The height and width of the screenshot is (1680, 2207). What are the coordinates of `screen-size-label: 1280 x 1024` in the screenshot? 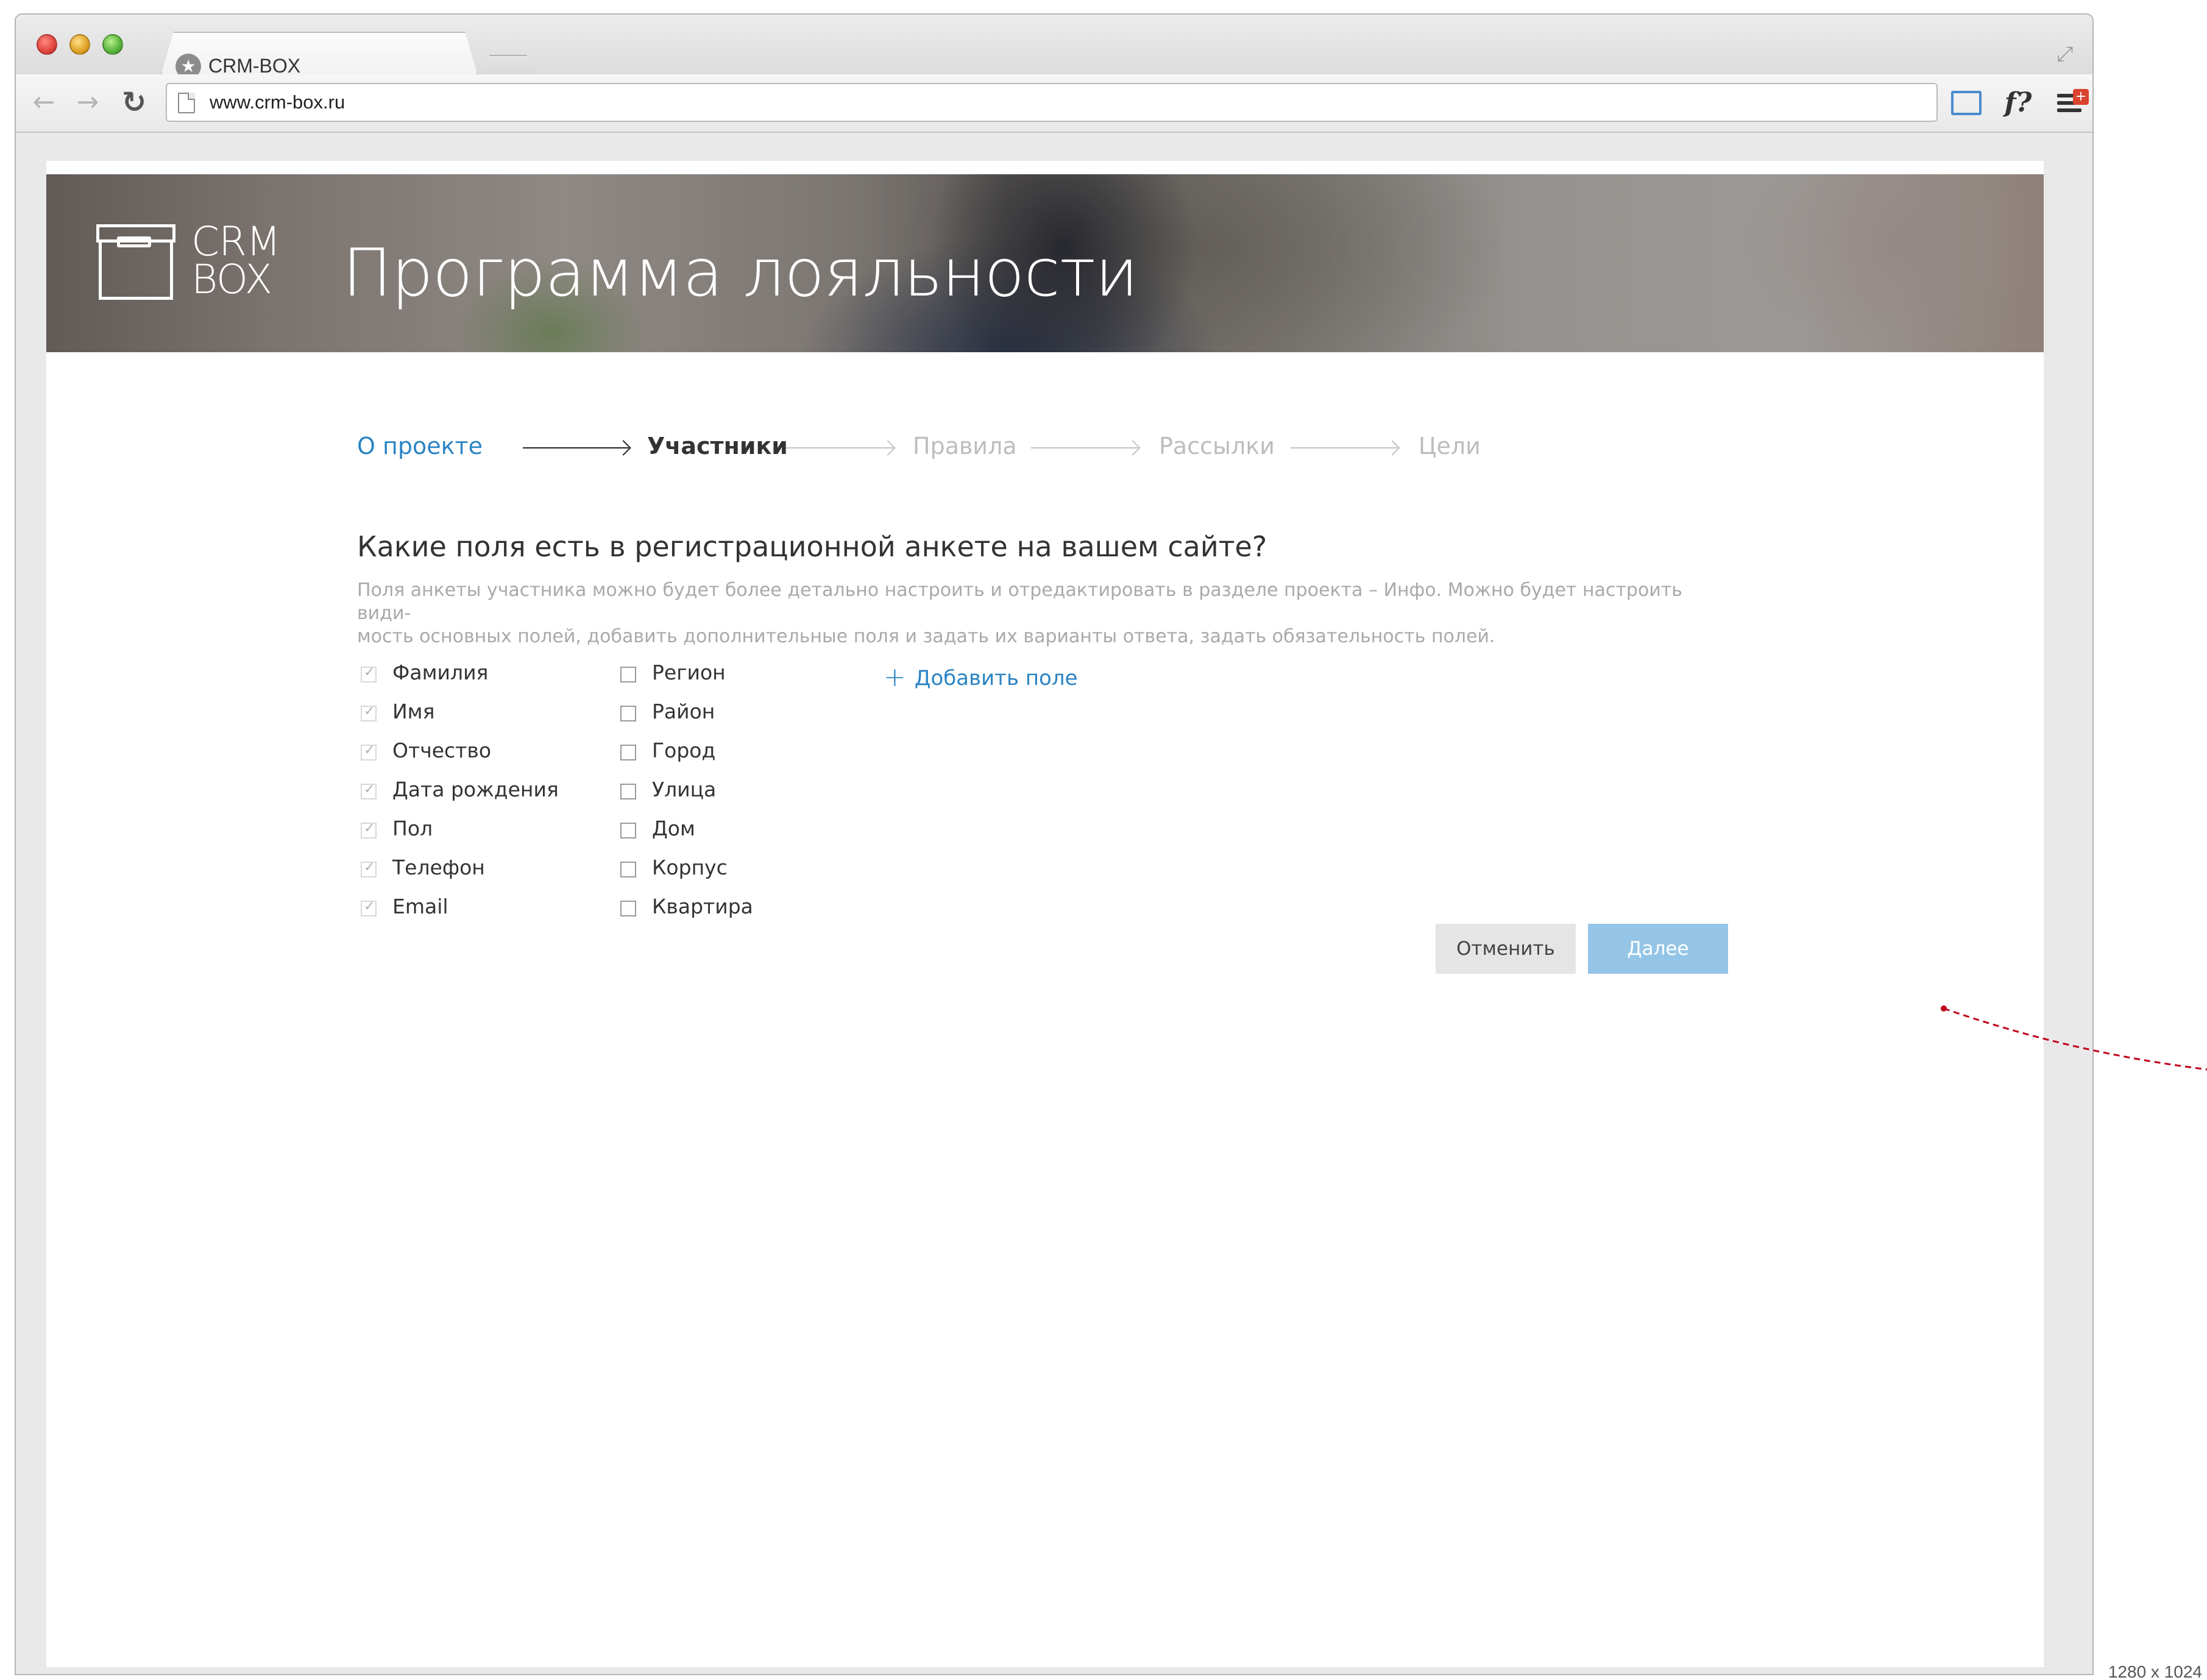 It's located at (2155, 1671).